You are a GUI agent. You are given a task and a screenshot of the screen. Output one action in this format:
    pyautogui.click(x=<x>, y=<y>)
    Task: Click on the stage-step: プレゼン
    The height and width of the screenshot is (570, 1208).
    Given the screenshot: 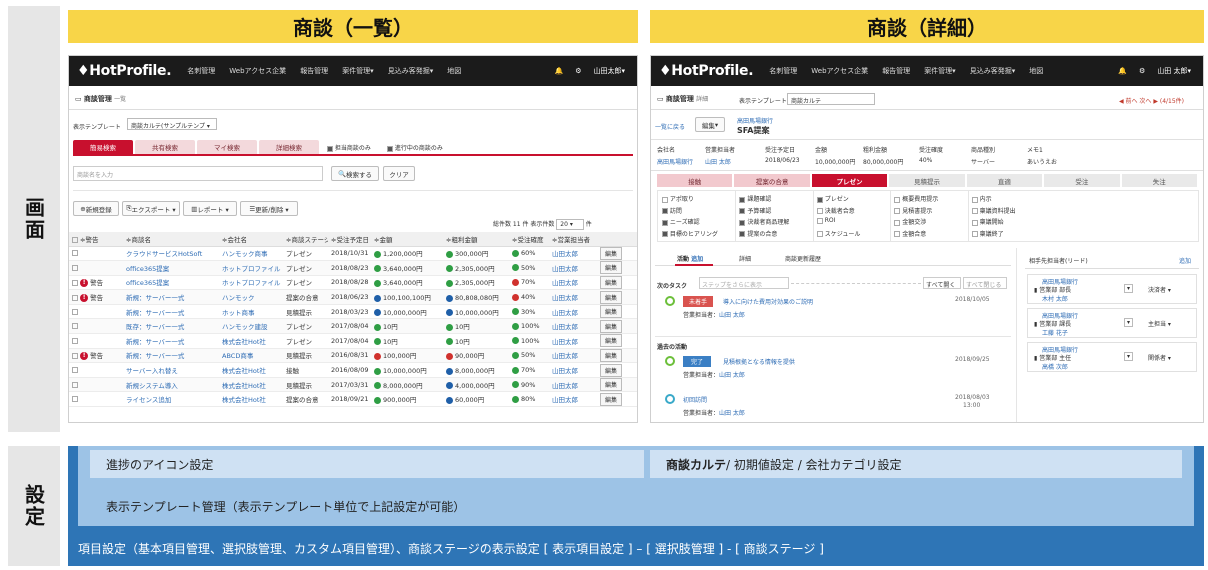 What is the action you would take?
    pyautogui.click(x=849, y=180)
    